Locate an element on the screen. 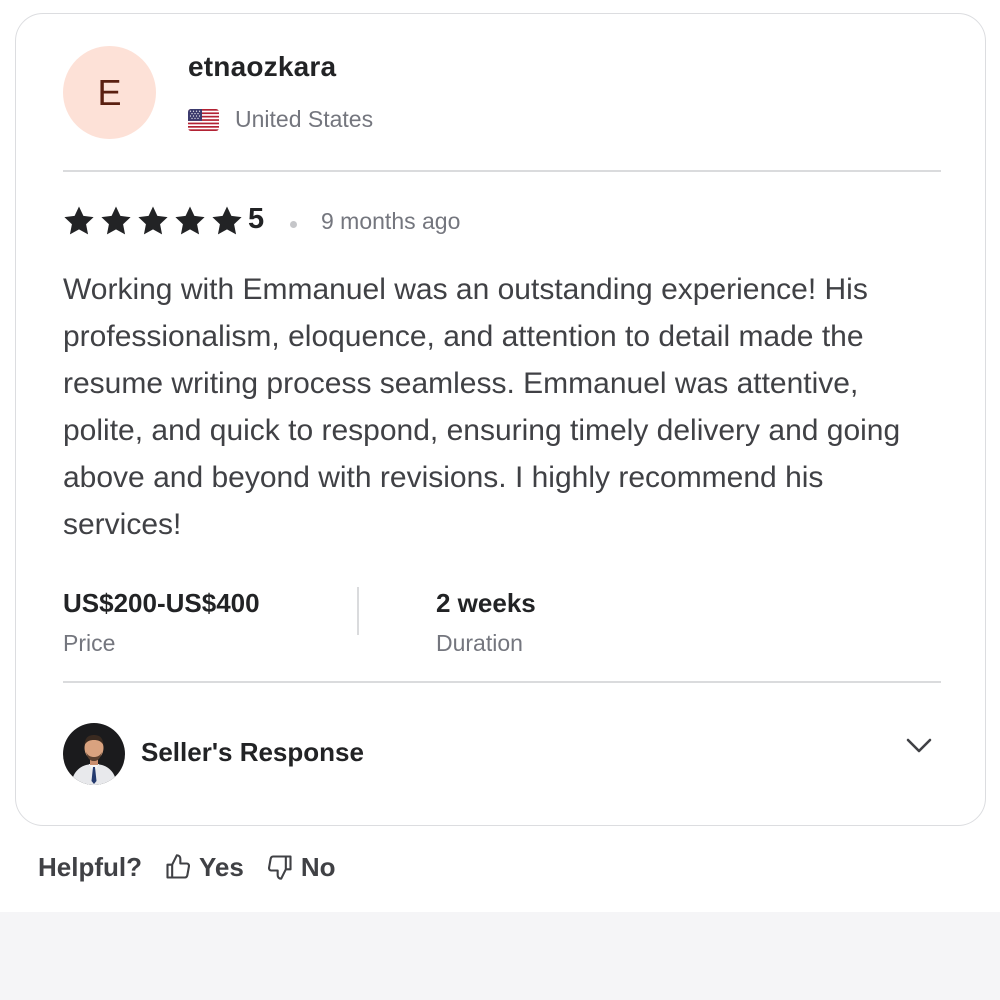  thumbs-up-icon is located at coordinates (178, 866).